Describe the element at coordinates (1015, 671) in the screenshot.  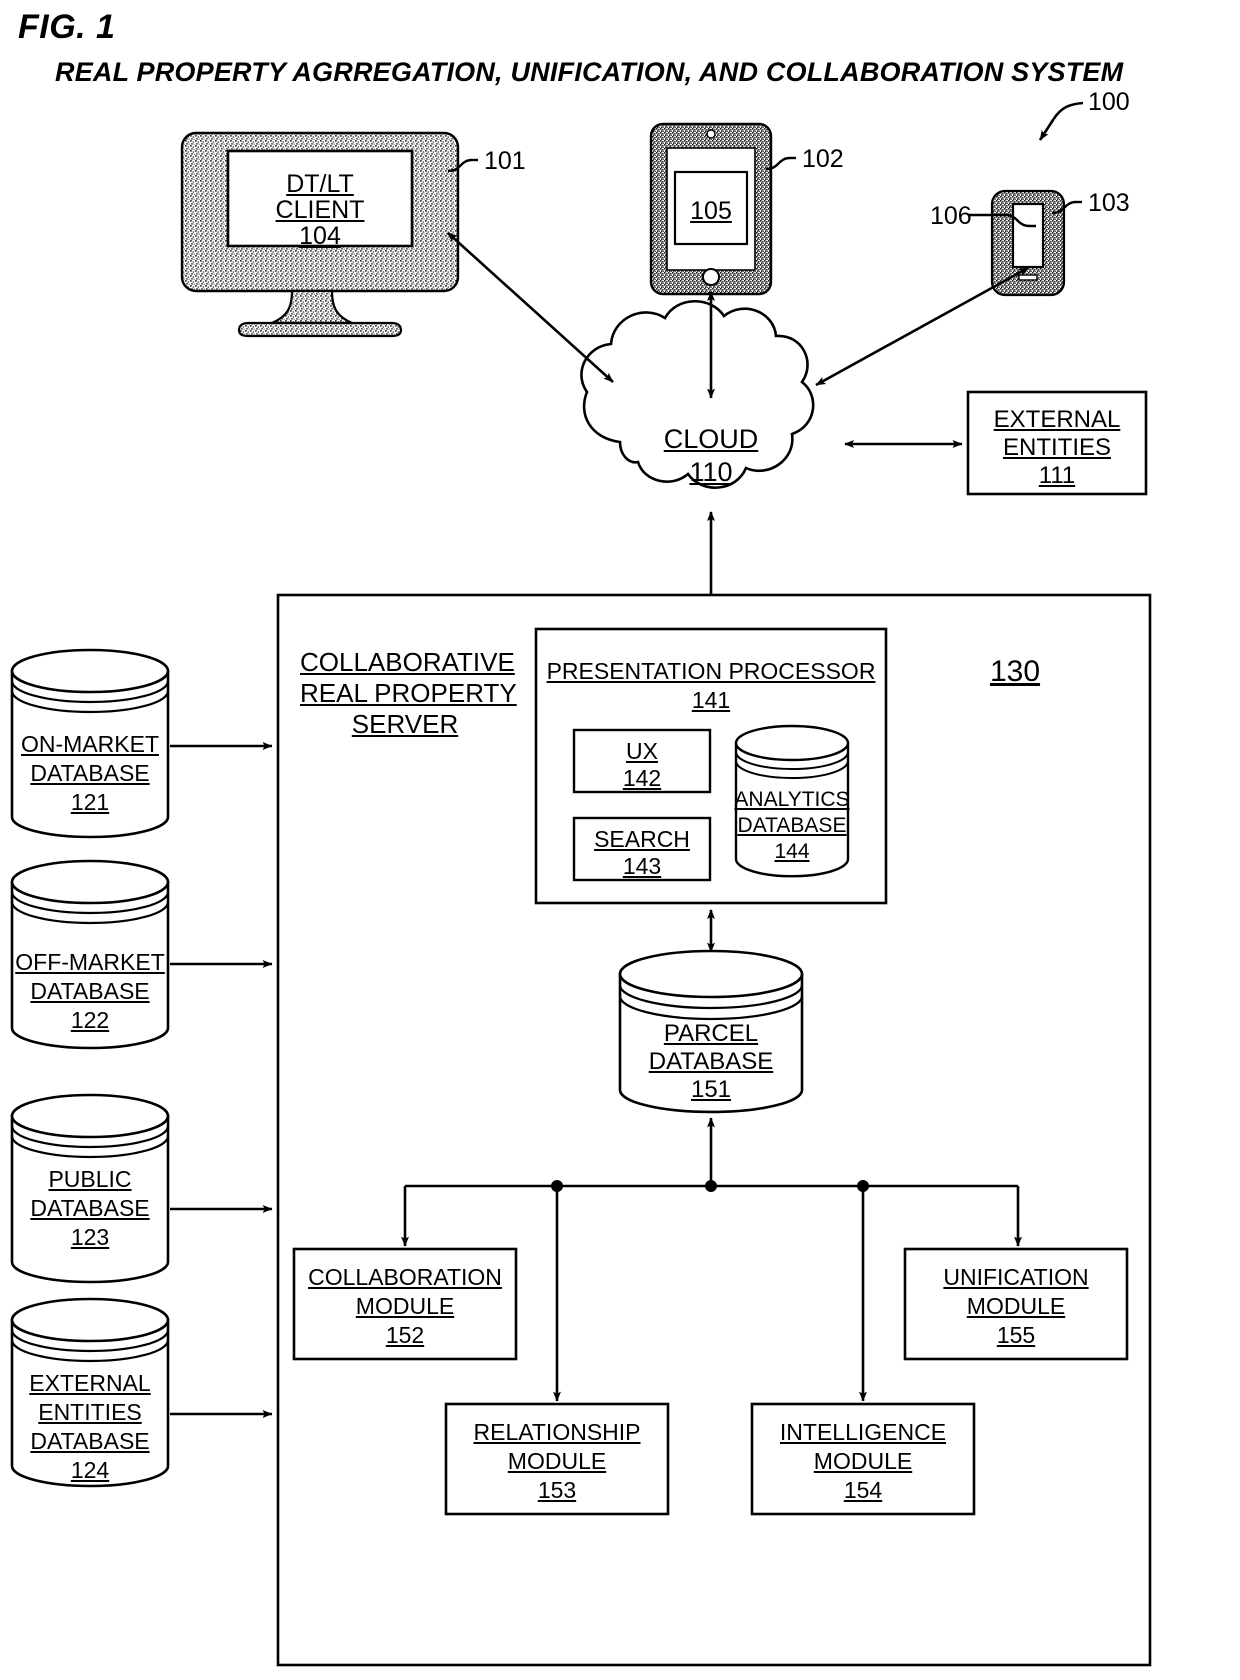
I see `server-ref-130: 130` at that location.